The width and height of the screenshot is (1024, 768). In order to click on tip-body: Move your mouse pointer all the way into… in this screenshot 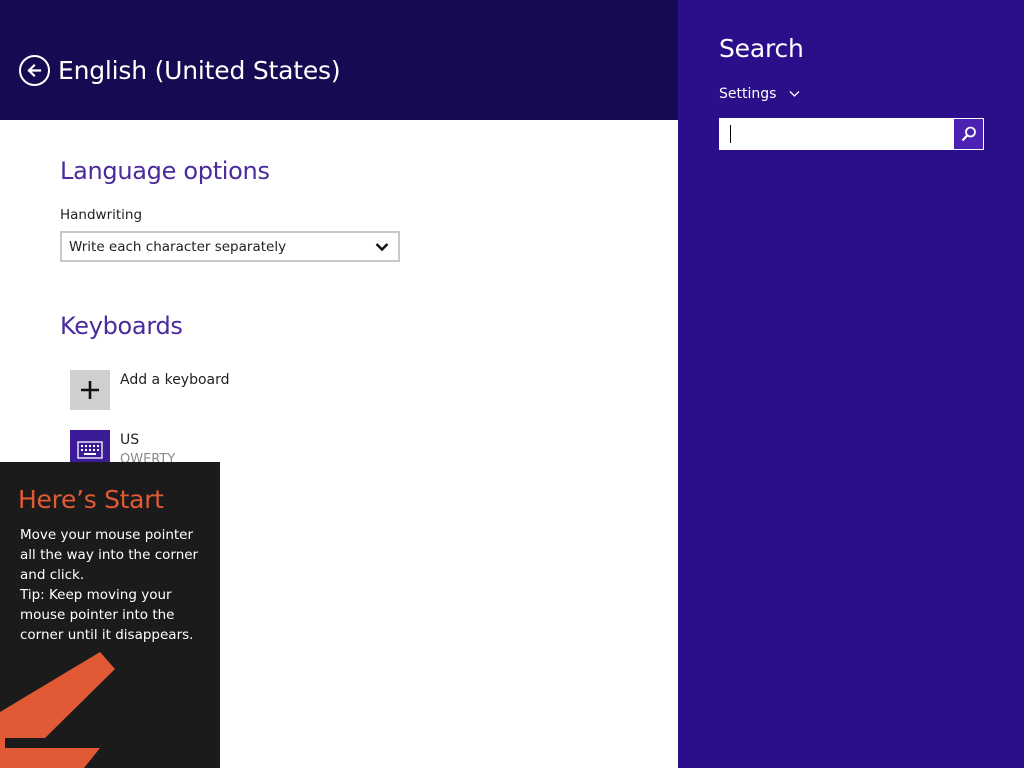, I will do `click(117, 585)`.